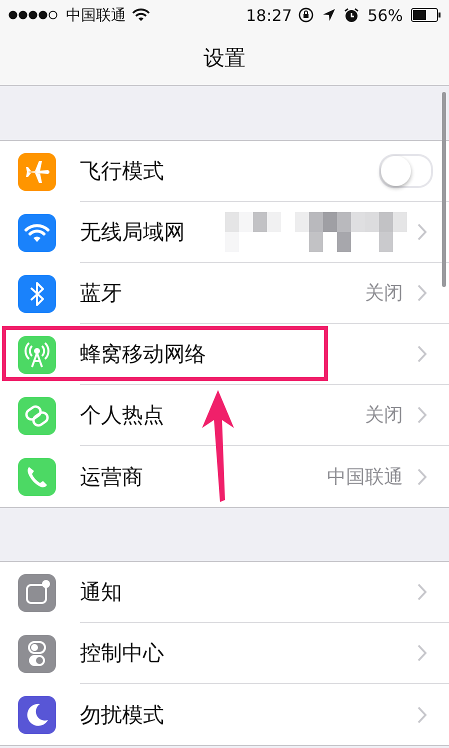 The width and height of the screenshot is (449, 748). I want to click on rotation-lock-icon, so click(306, 15).